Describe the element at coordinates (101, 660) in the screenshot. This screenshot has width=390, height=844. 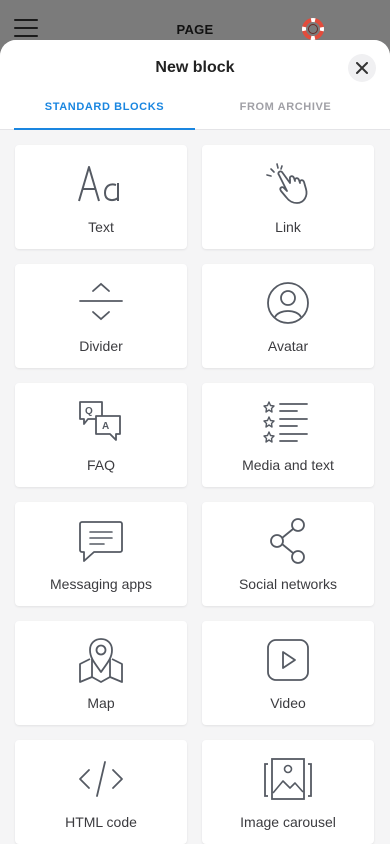
I see `map-pin-icon` at that location.